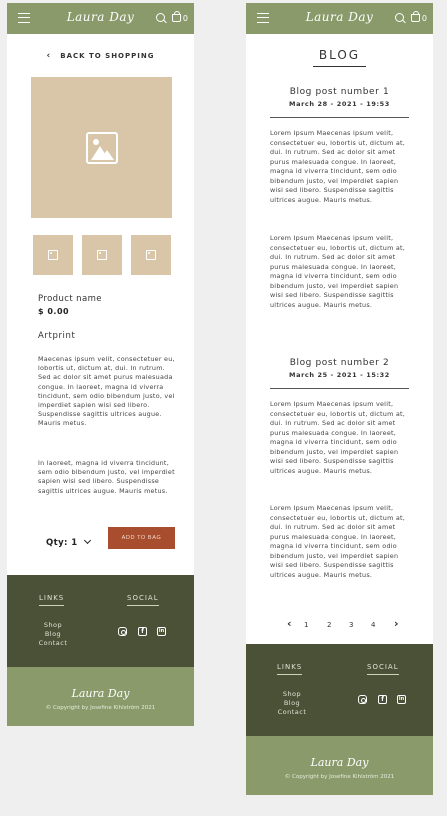  I want to click on product-category: Artprint, so click(57, 336).